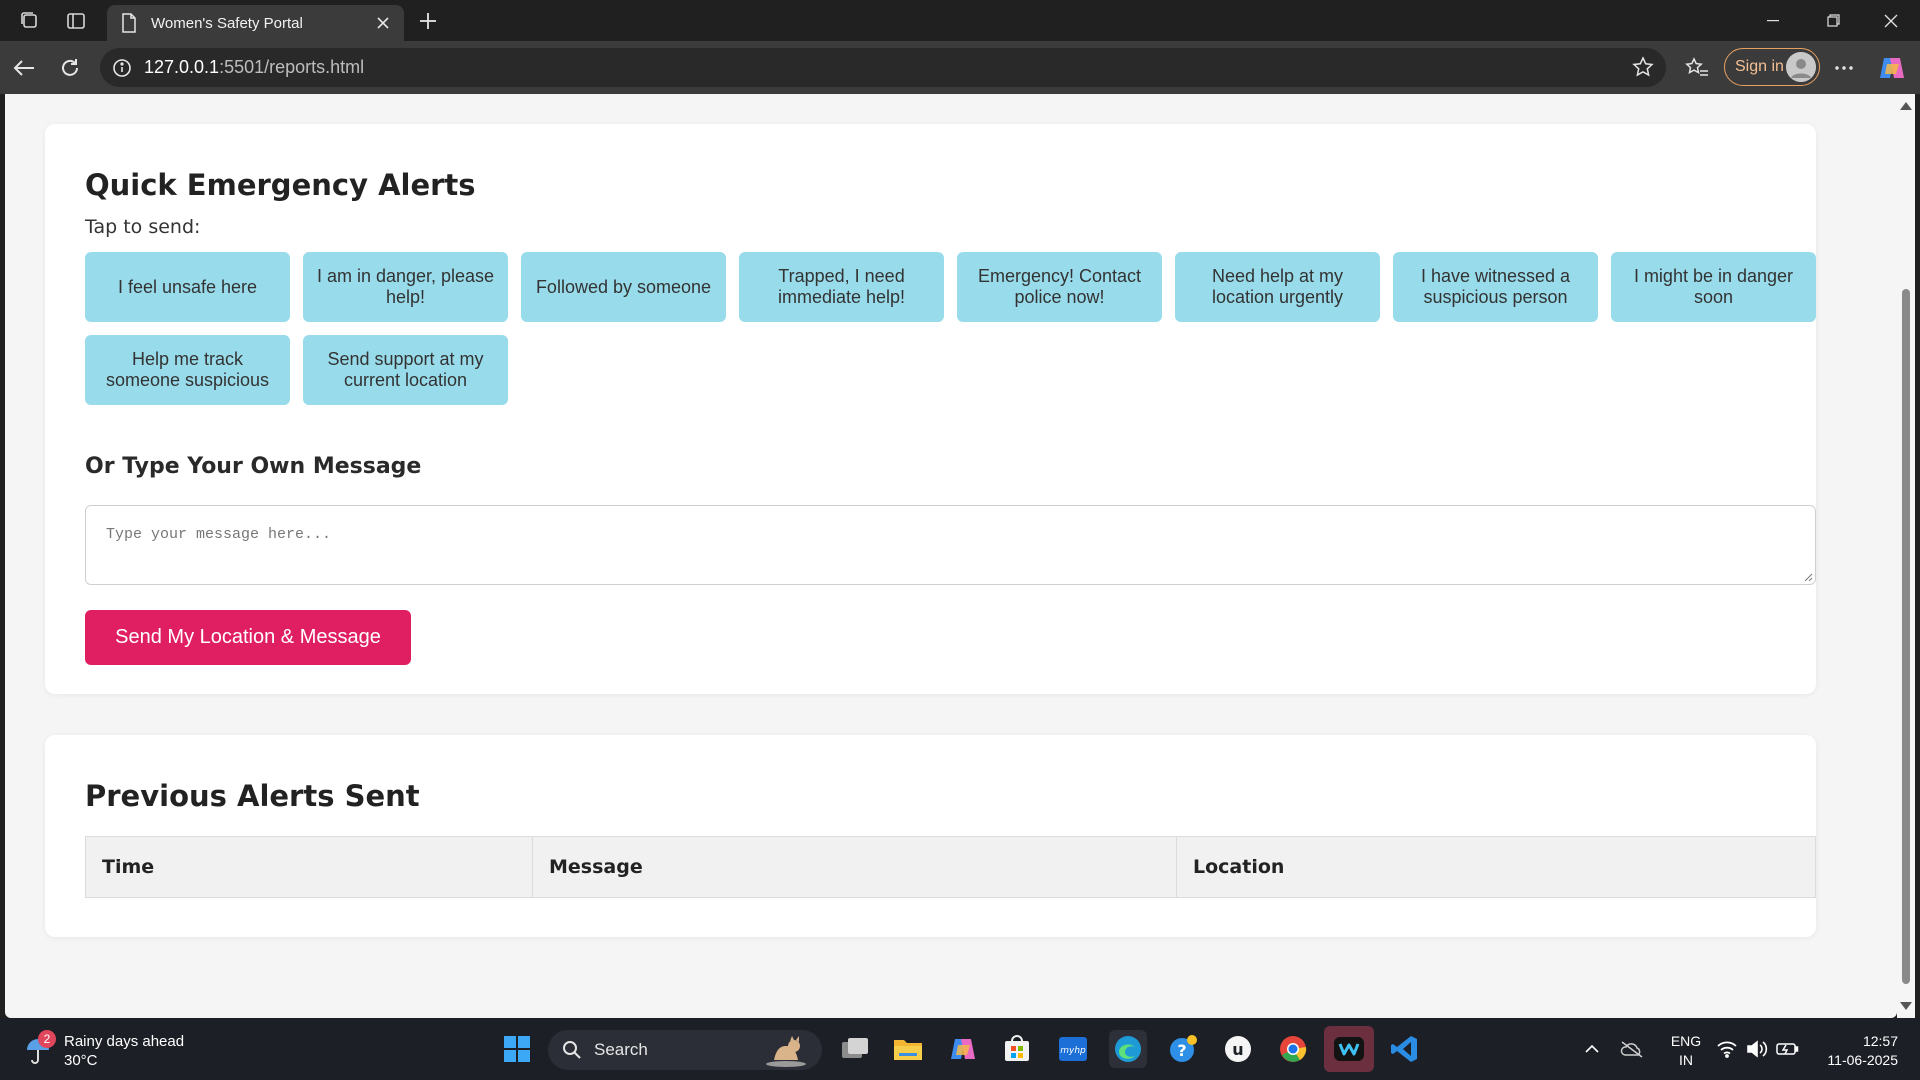  I want to click on tab-title: Women's Safety Portal, so click(227, 23).